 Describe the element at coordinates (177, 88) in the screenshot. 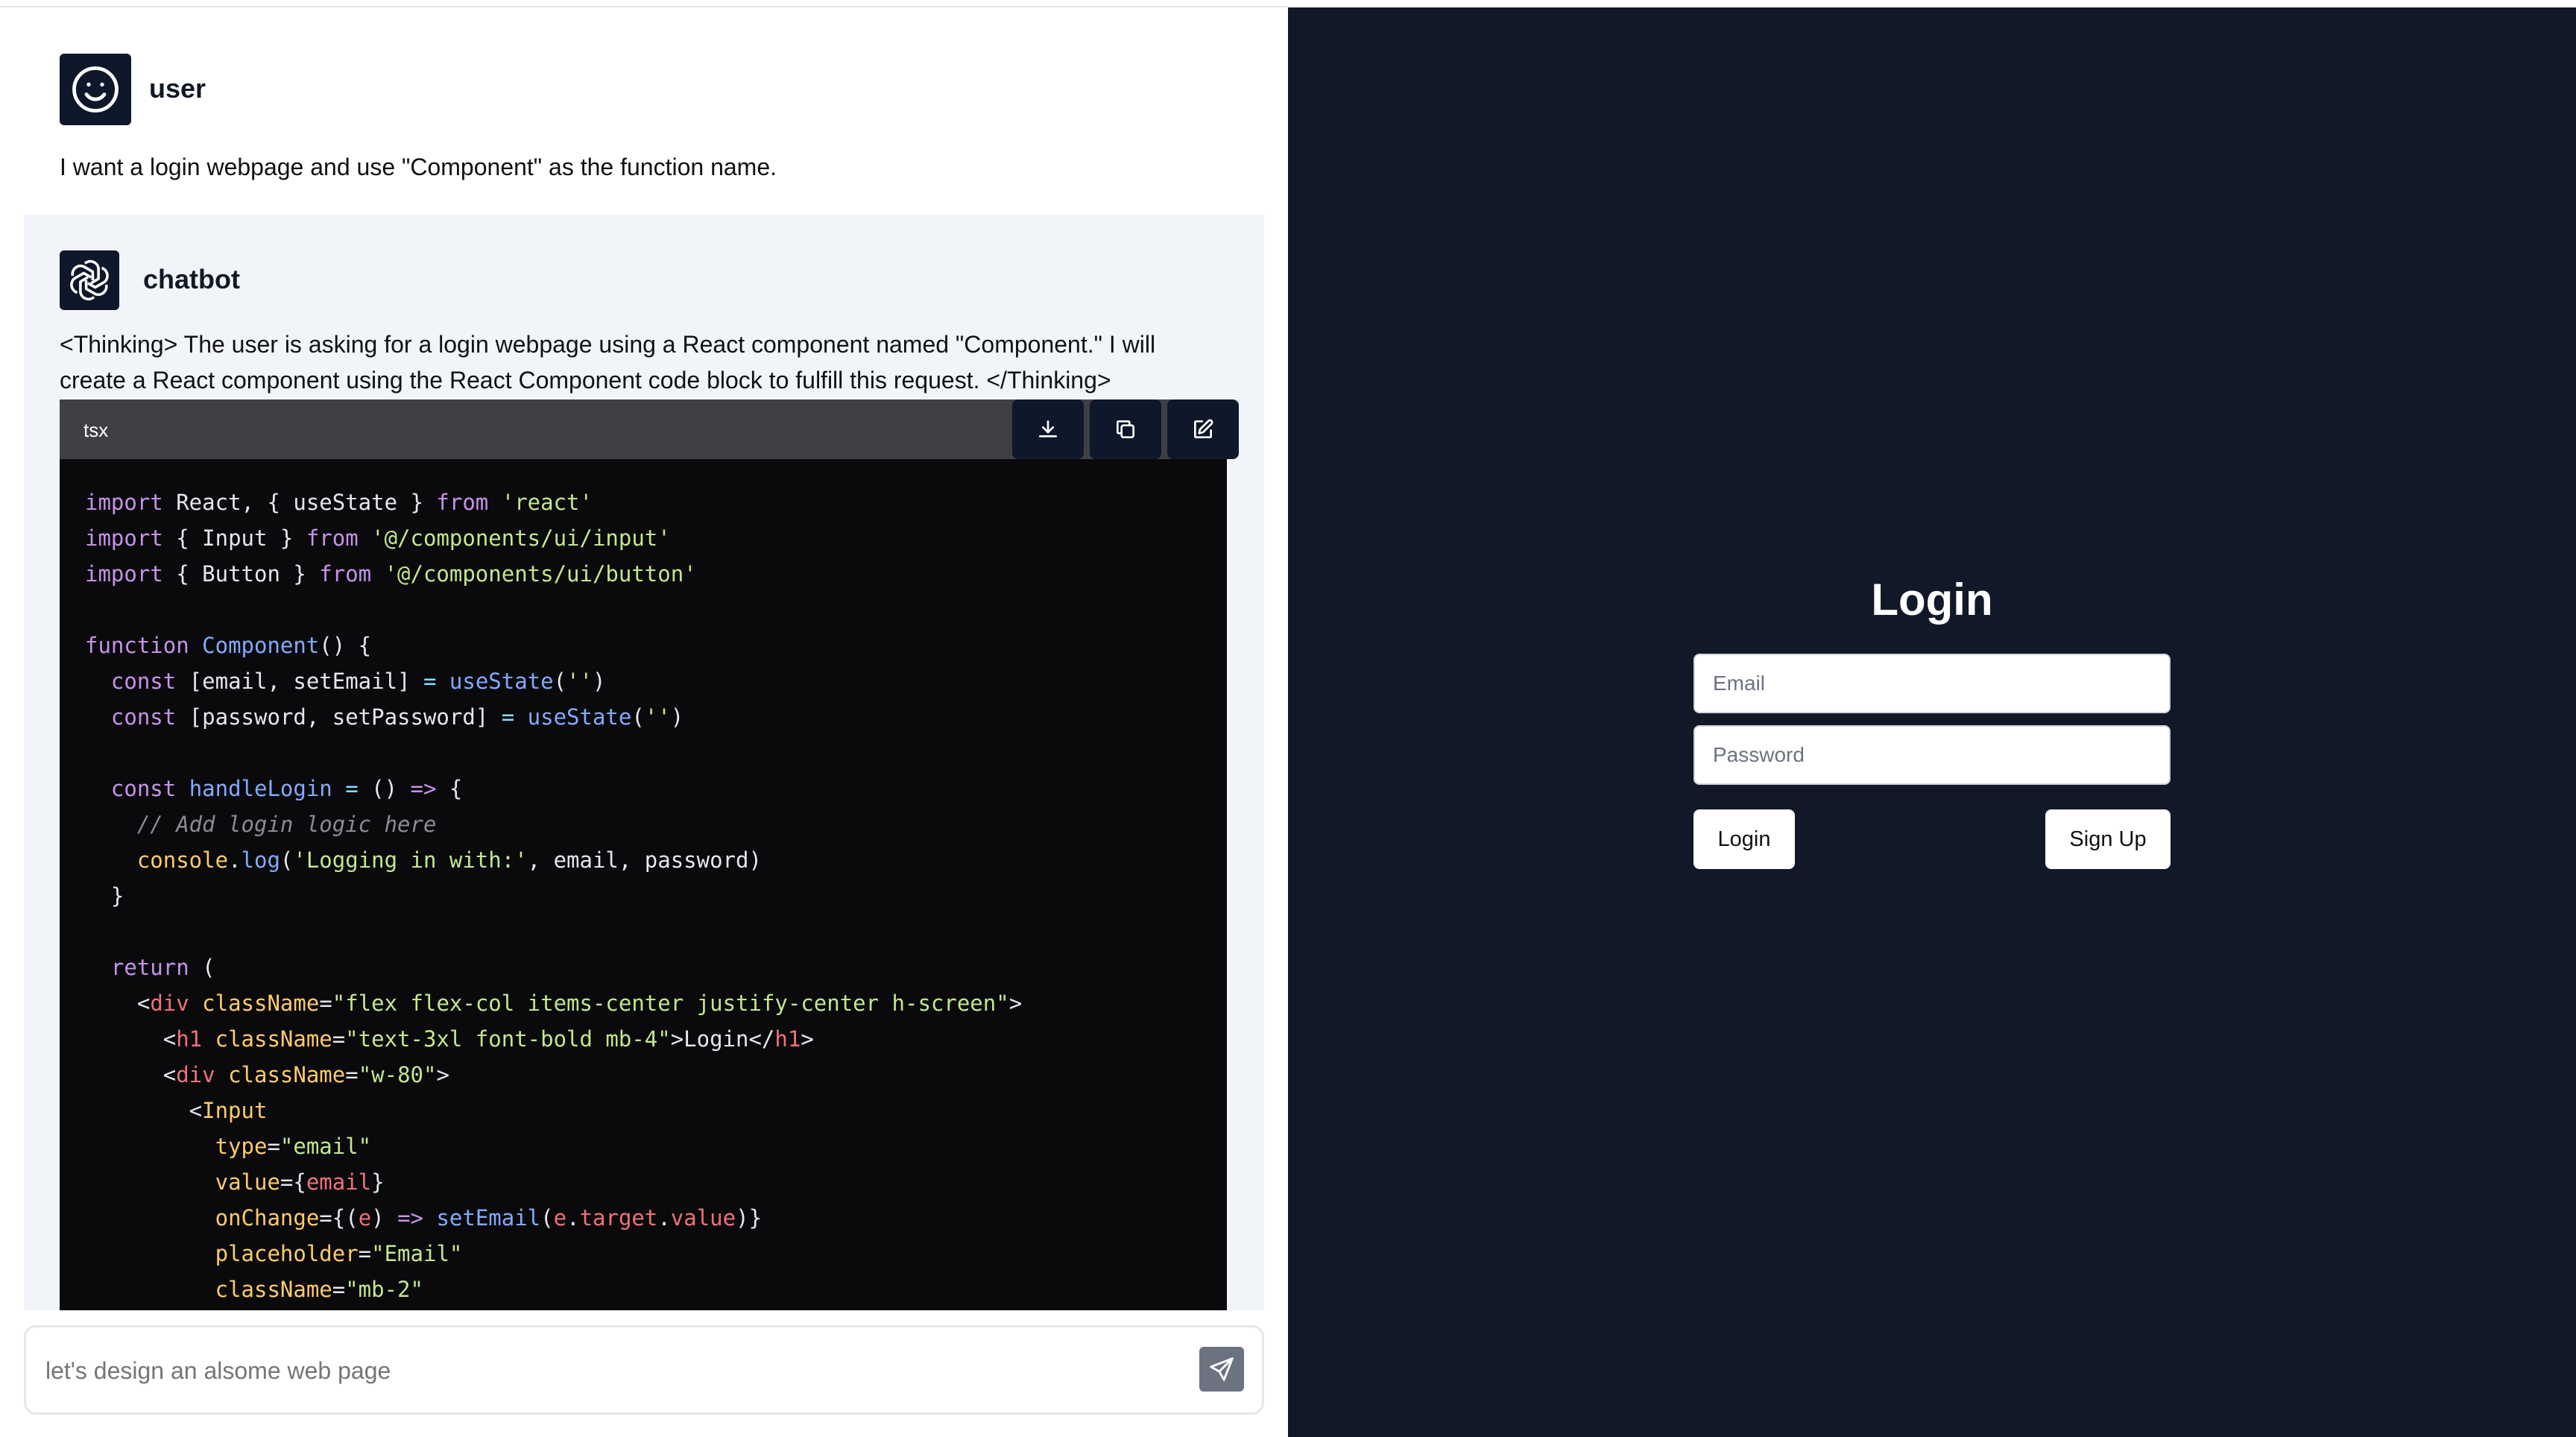

I see `user-name: user` at that location.